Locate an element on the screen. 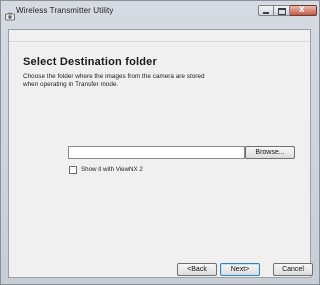  maximize-icon is located at coordinates (282, 11).